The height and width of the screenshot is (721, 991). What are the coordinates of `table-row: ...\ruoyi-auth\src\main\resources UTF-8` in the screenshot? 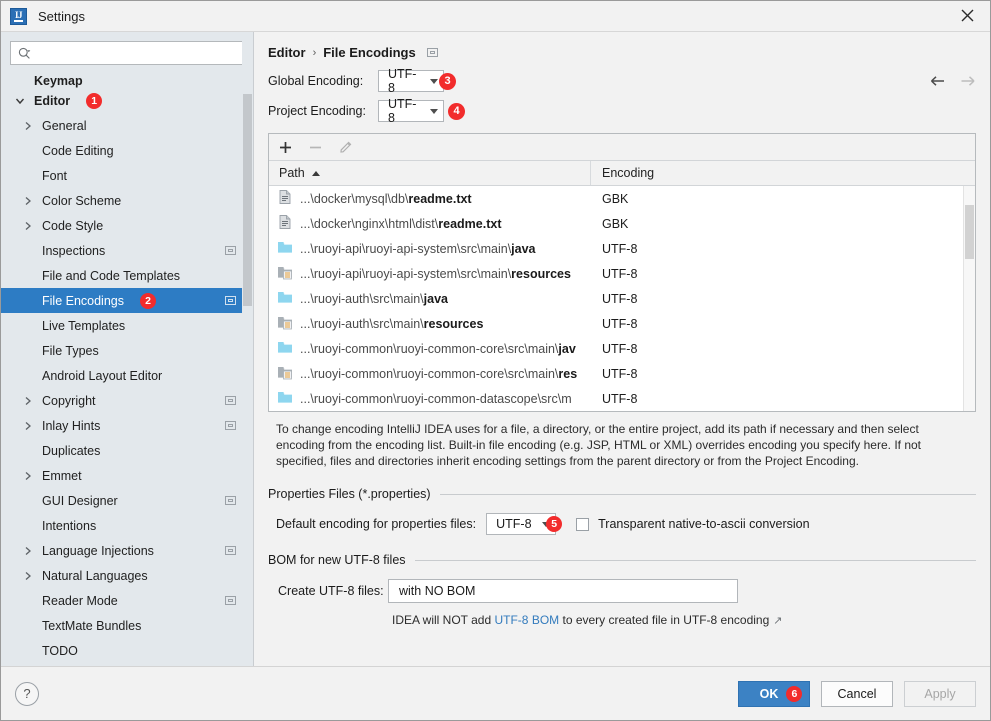 It's located at (622, 323).